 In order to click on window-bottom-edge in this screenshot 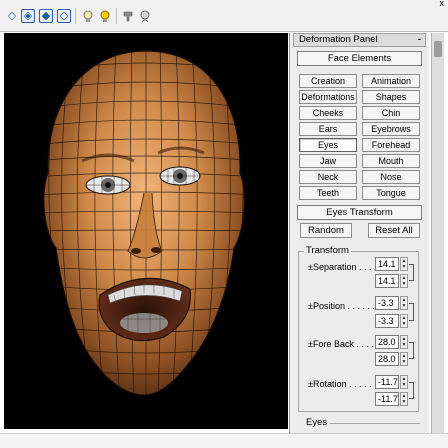, I will do `click(224, 440)`.